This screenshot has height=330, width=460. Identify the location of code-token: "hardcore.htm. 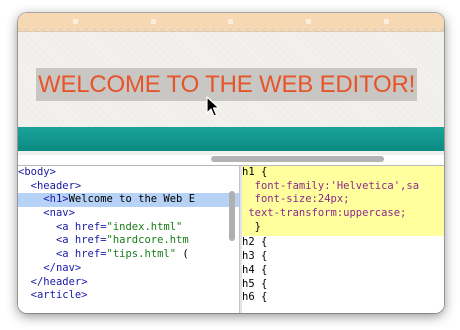
(147, 240).